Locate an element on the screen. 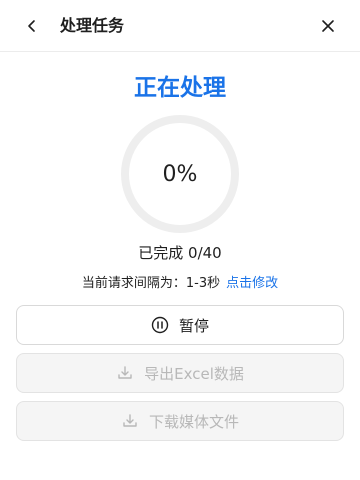 The image size is (360, 480). modify-interval-link: 点击修改 is located at coordinates (252, 283).